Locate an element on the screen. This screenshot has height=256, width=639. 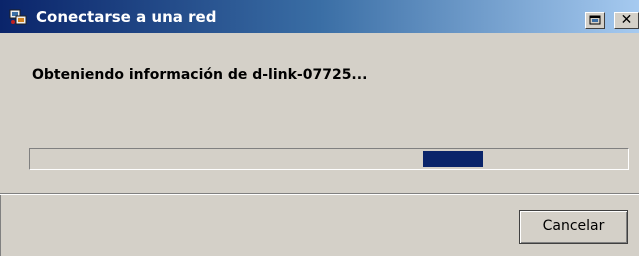
progress-bar is located at coordinates (329, 159).